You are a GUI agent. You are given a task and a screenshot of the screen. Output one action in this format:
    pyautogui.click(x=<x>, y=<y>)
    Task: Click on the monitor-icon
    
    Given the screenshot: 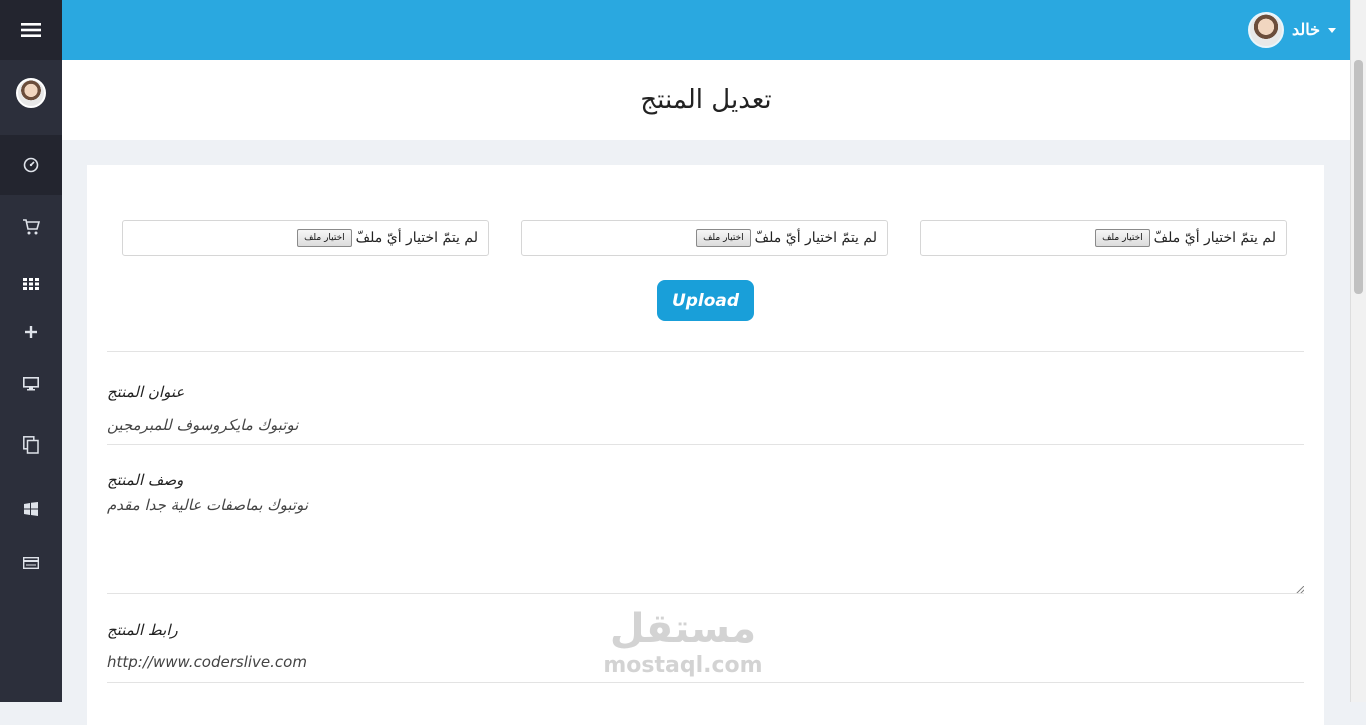 What is the action you would take?
    pyautogui.click(x=31, y=384)
    